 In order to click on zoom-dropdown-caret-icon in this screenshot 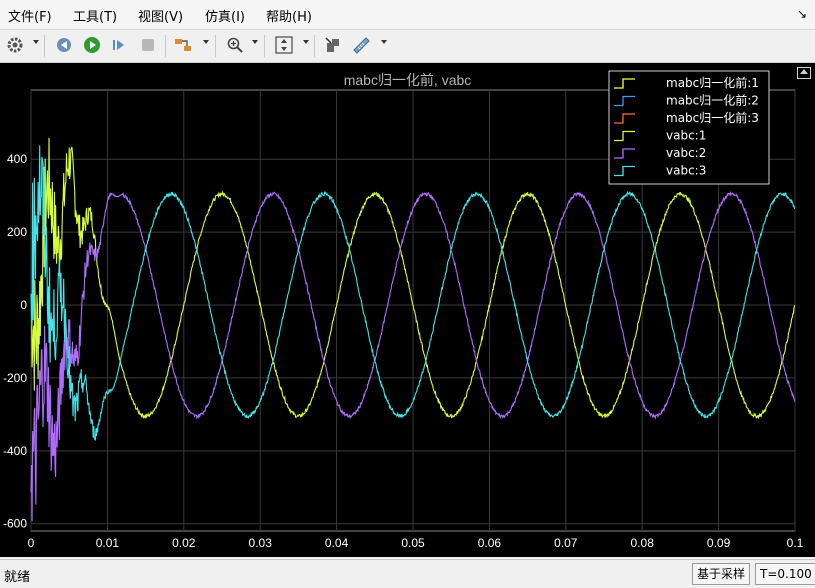, I will do `click(255, 42)`.